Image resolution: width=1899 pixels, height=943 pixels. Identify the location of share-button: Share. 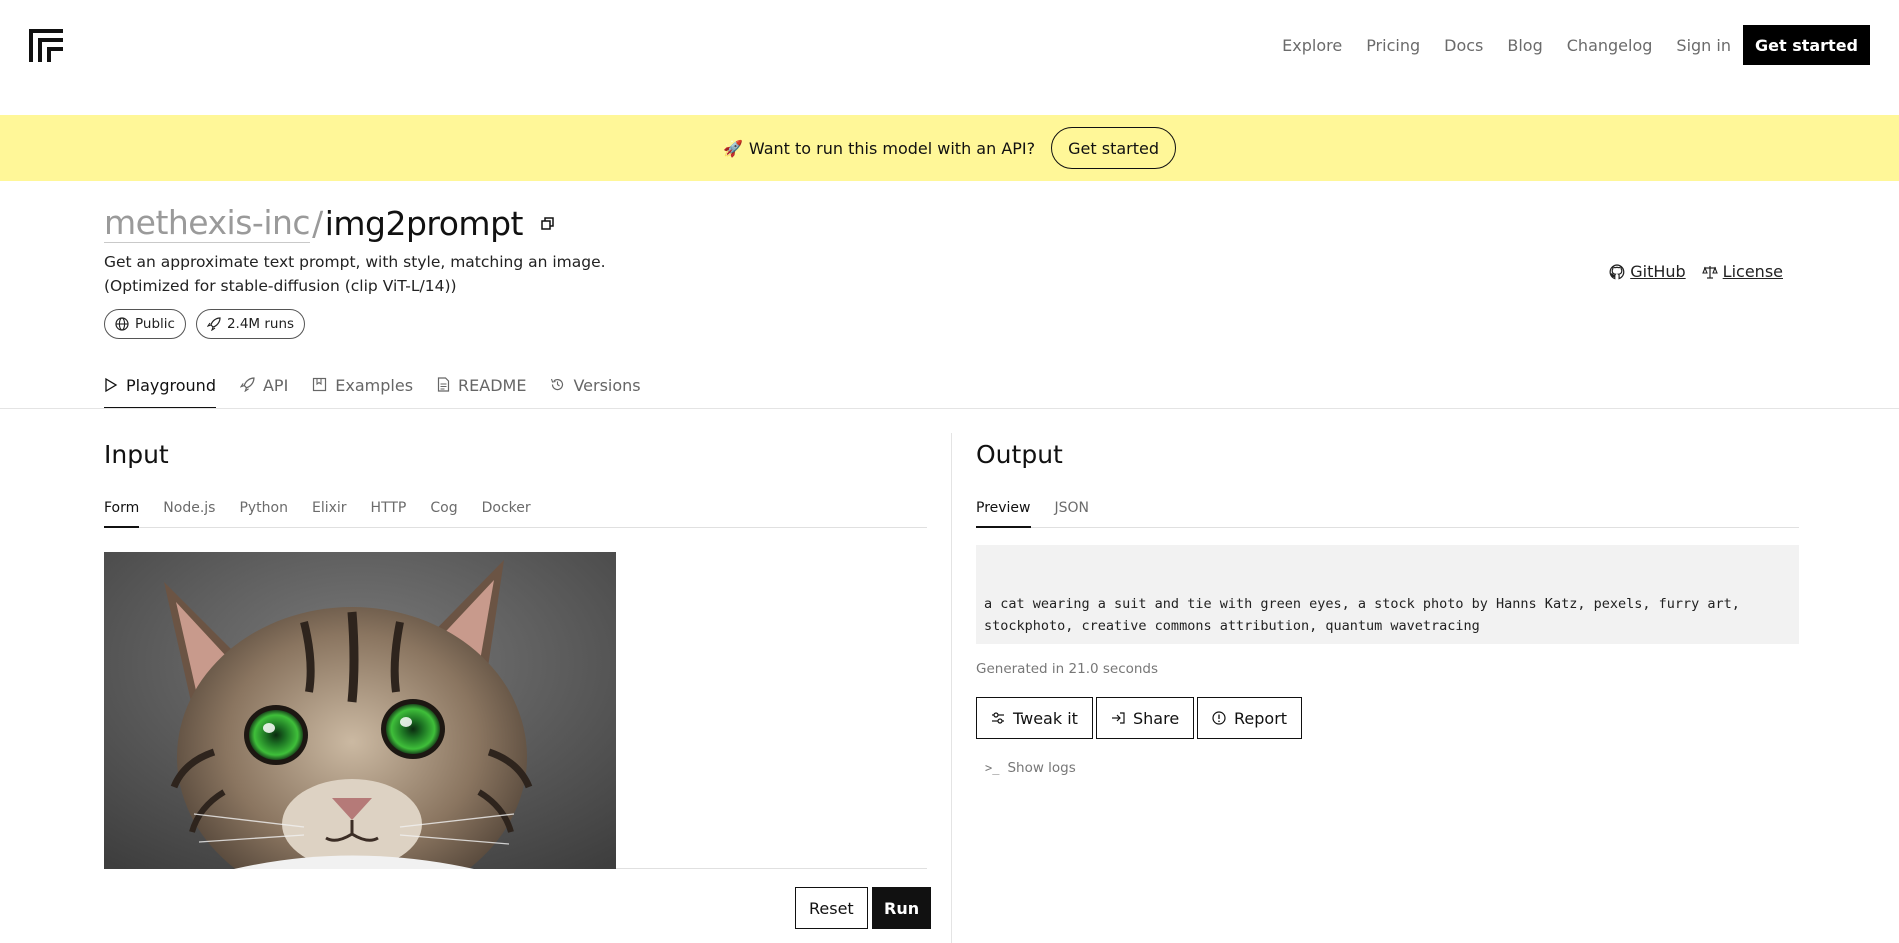
(1145, 718).